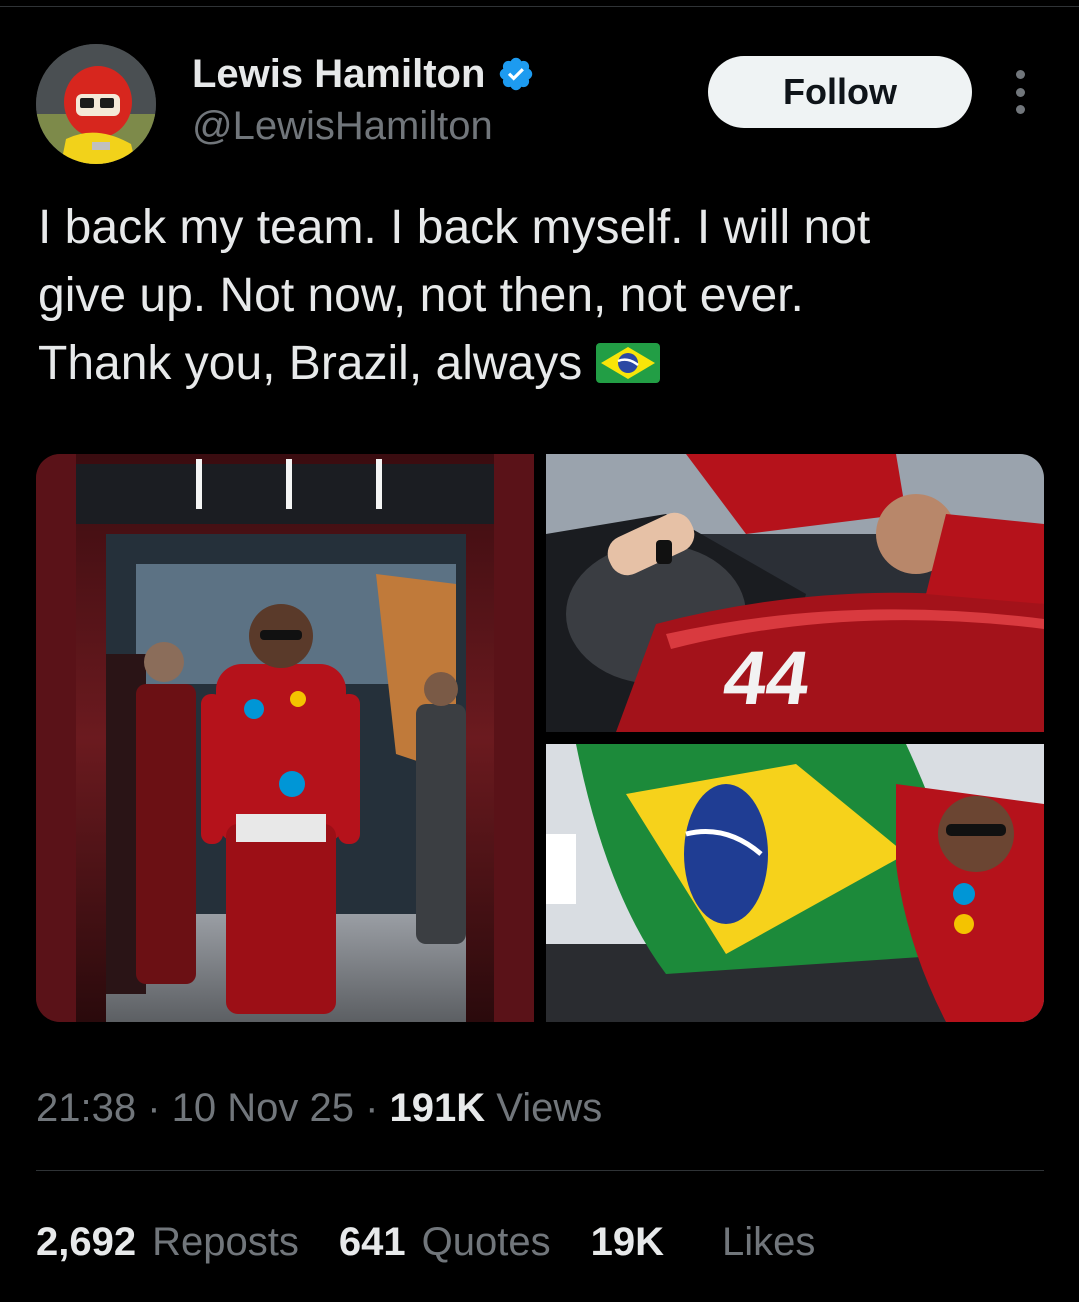  Describe the element at coordinates (342, 126) in the screenshot. I see `author-handle: @LewisHamilton` at that location.